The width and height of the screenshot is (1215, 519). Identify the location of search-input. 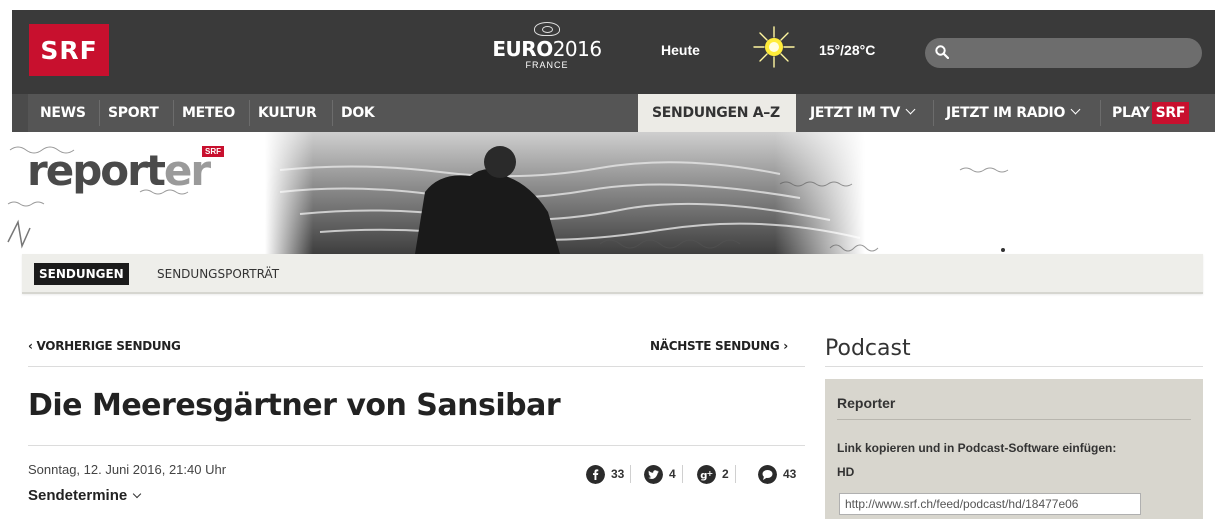
(1074, 53).